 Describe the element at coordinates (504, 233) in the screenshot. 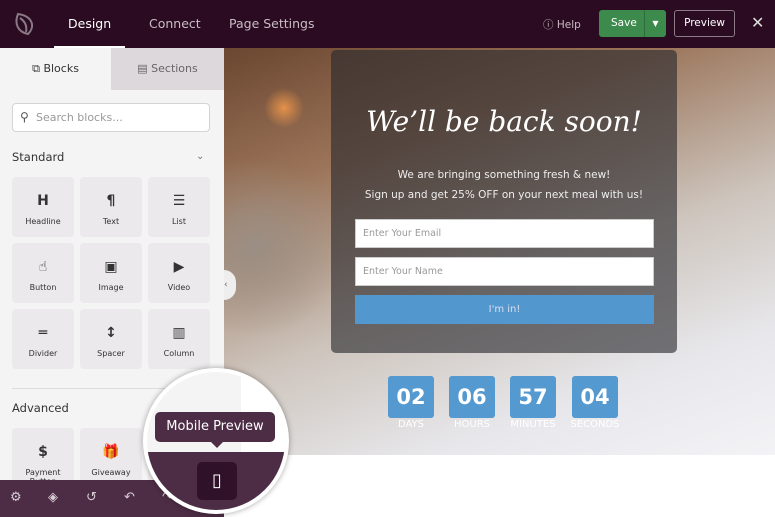

I see `email-field: Enter Your Email` at that location.